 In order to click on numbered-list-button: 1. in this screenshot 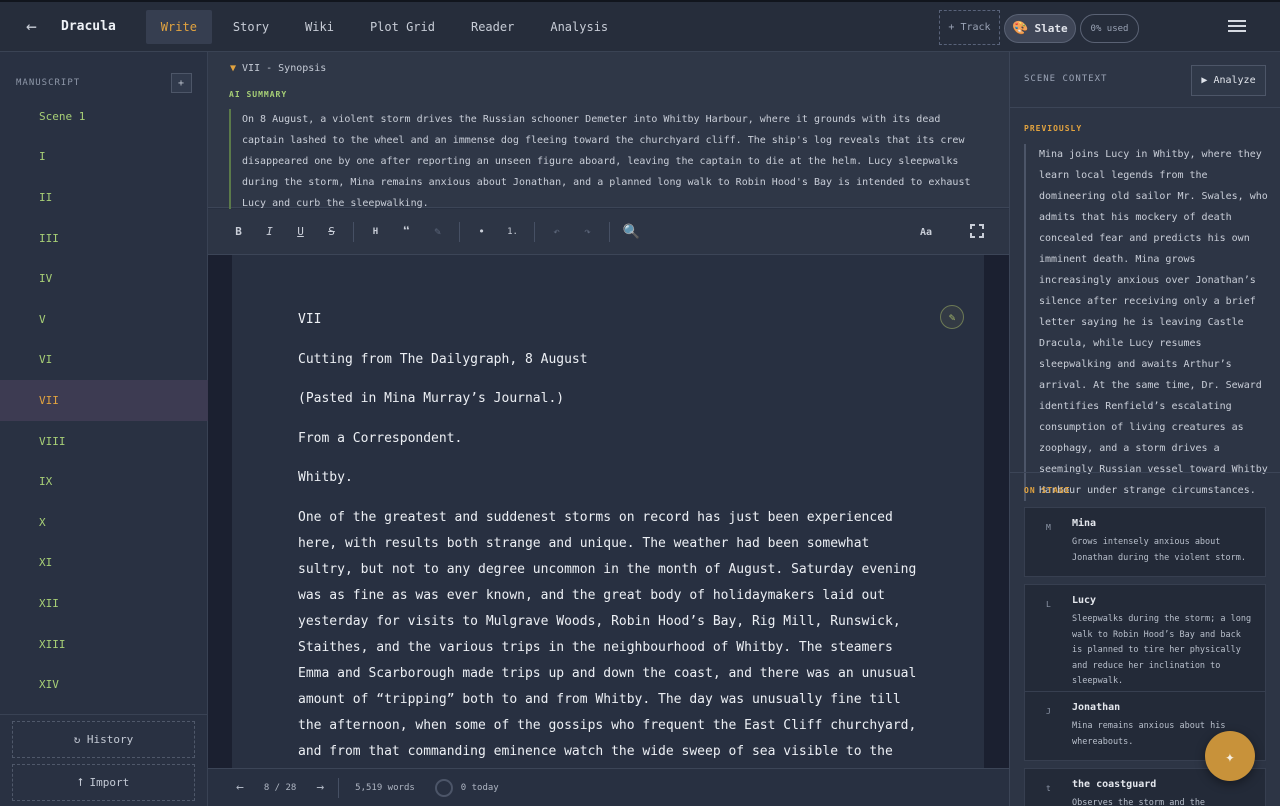, I will do `click(512, 232)`.